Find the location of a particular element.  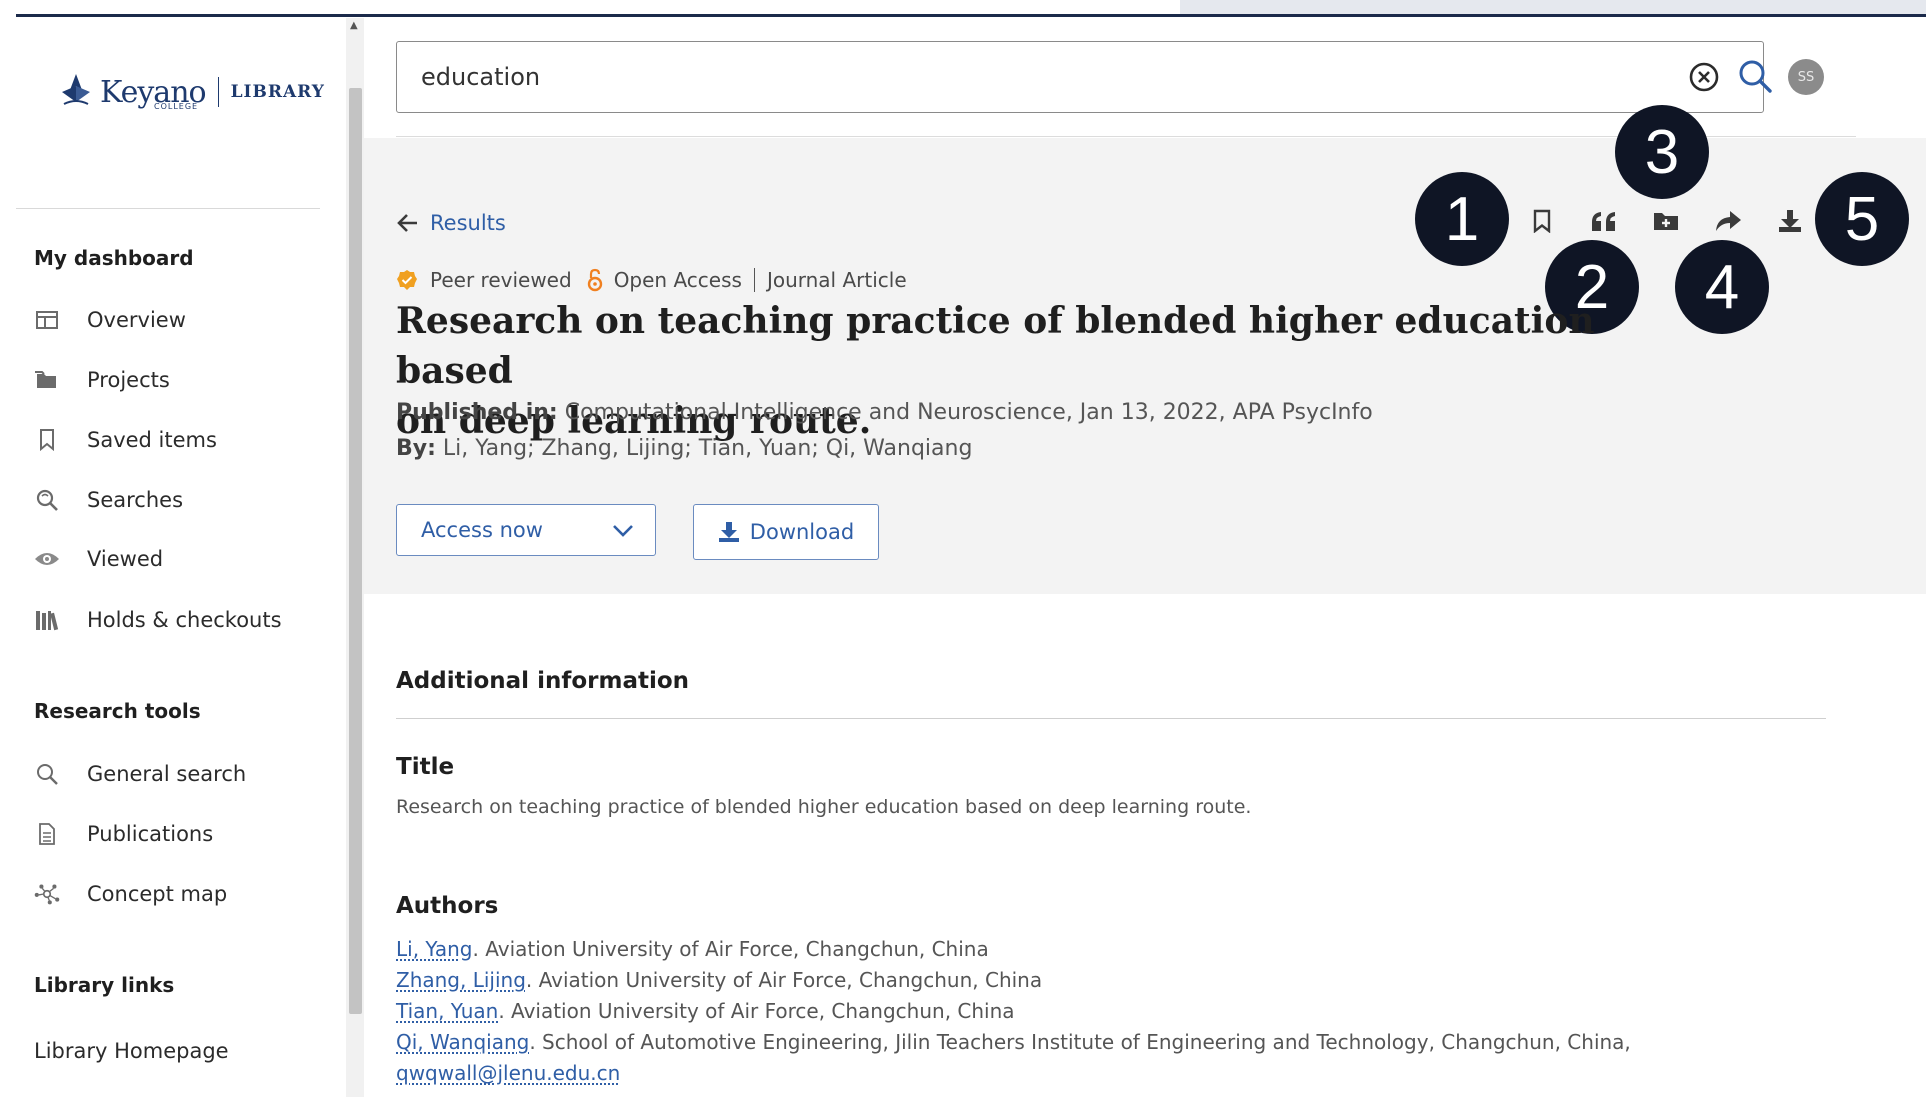

top-bar-tab-area is located at coordinates (1553, 7).